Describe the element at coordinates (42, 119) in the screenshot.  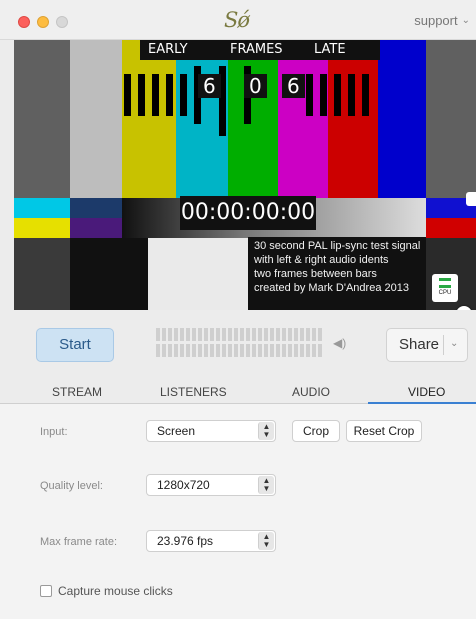
I see `color-bar-gray-left` at that location.